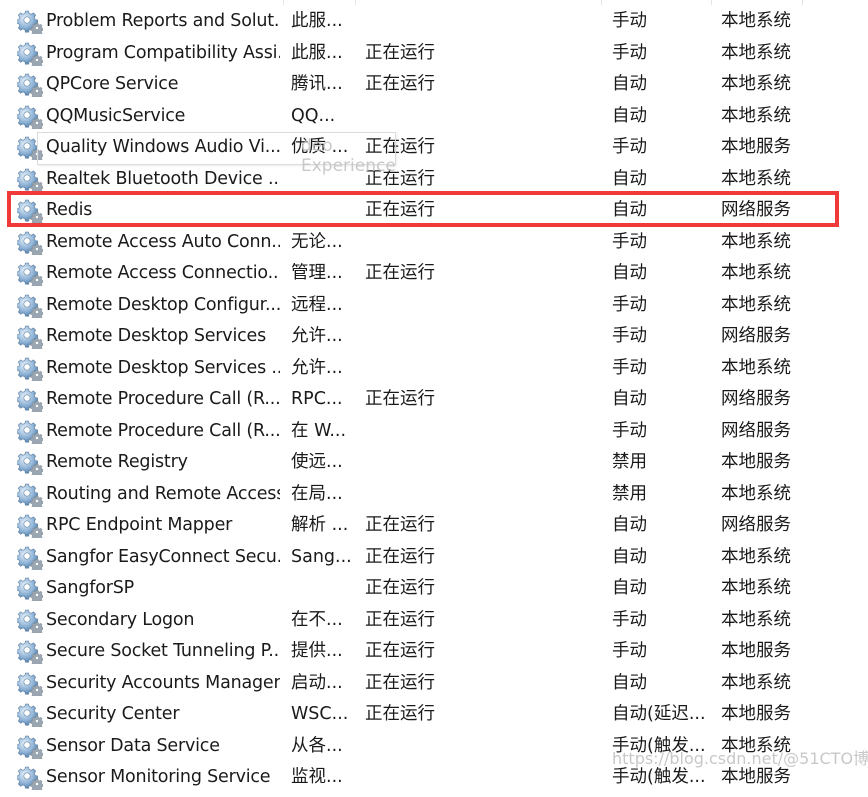 This screenshot has width=868, height=797. What do you see at coordinates (434, 210) in the screenshot?
I see `service-row-redis: Redis 正在运行 自动 网络服务` at bounding box center [434, 210].